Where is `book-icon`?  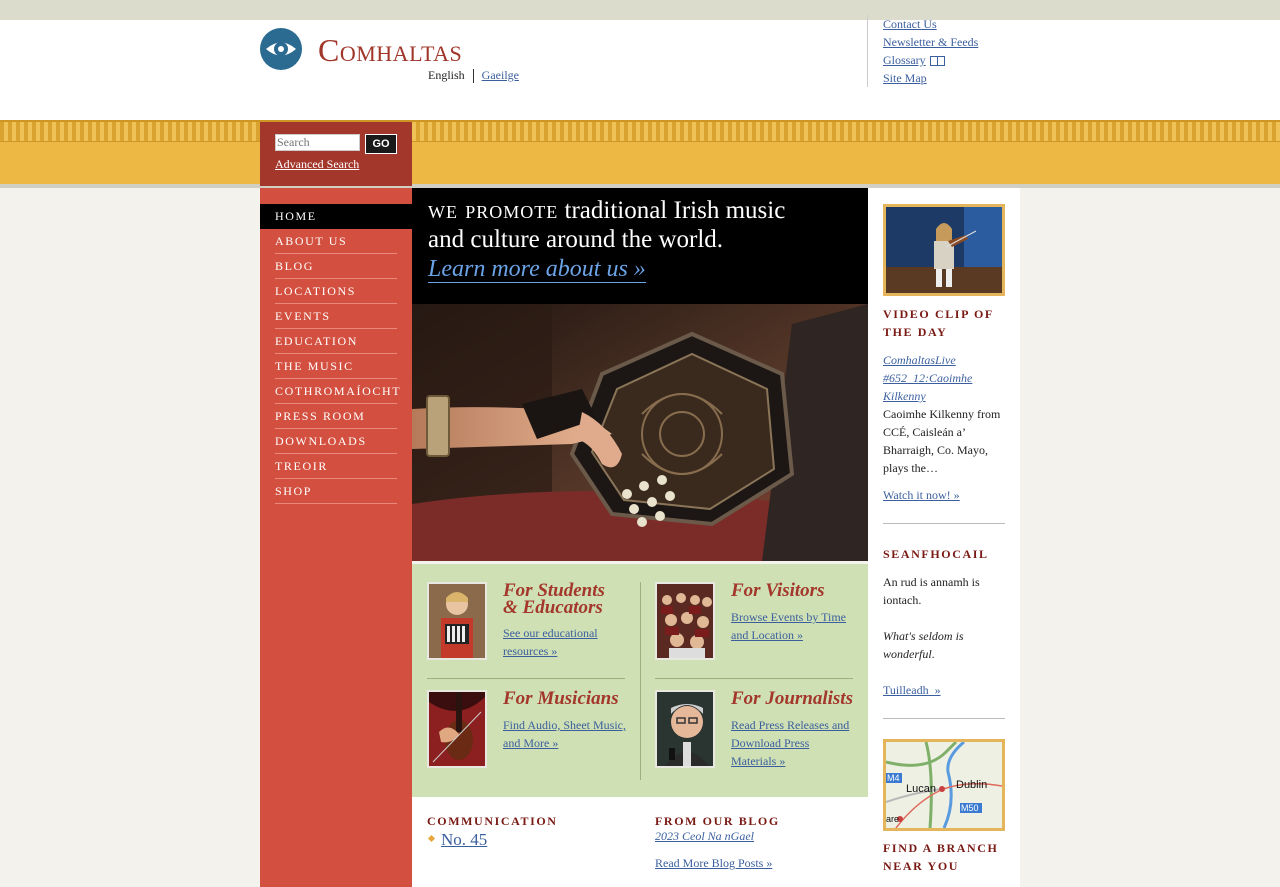 book-icon is located at coordinates (937, 61).